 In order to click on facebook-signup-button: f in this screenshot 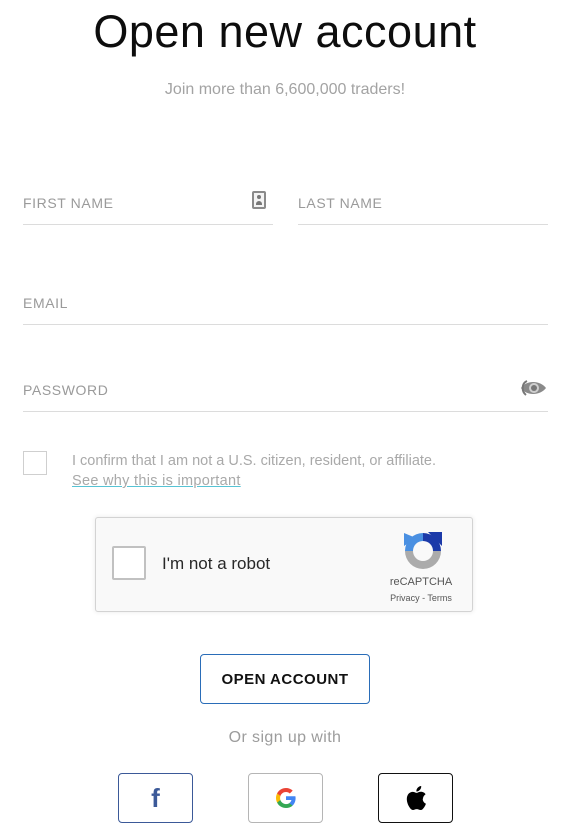, I will do `click(155, 798)`.